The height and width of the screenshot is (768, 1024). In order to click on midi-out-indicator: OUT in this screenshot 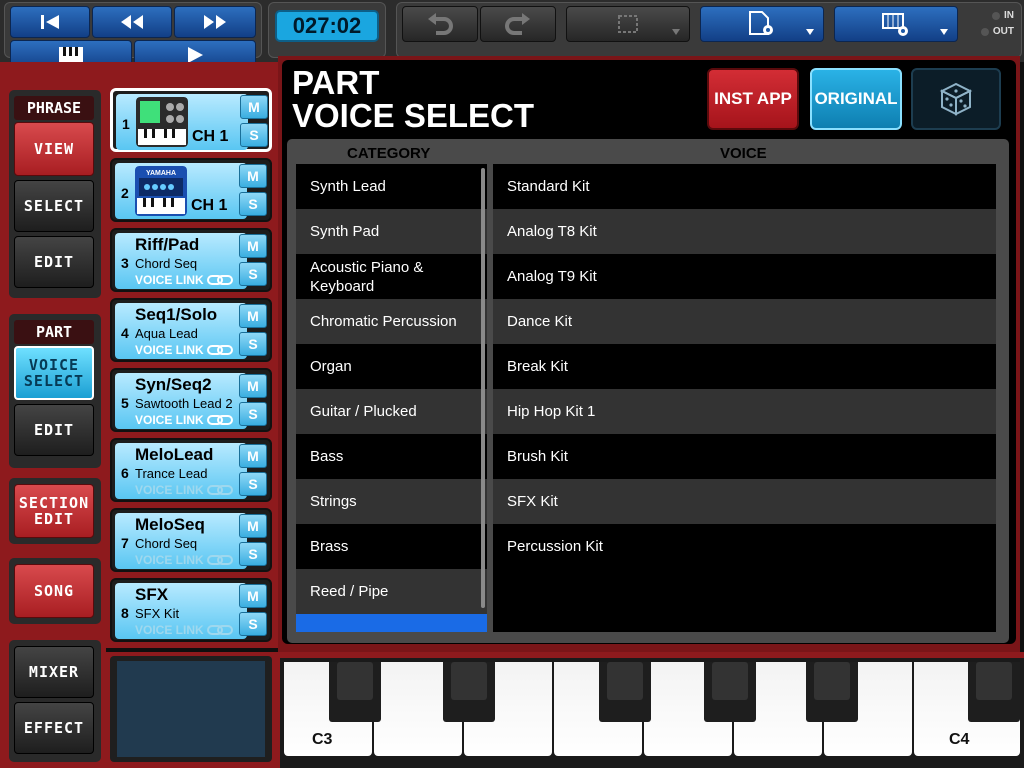, I will do `click(997, 31)`.